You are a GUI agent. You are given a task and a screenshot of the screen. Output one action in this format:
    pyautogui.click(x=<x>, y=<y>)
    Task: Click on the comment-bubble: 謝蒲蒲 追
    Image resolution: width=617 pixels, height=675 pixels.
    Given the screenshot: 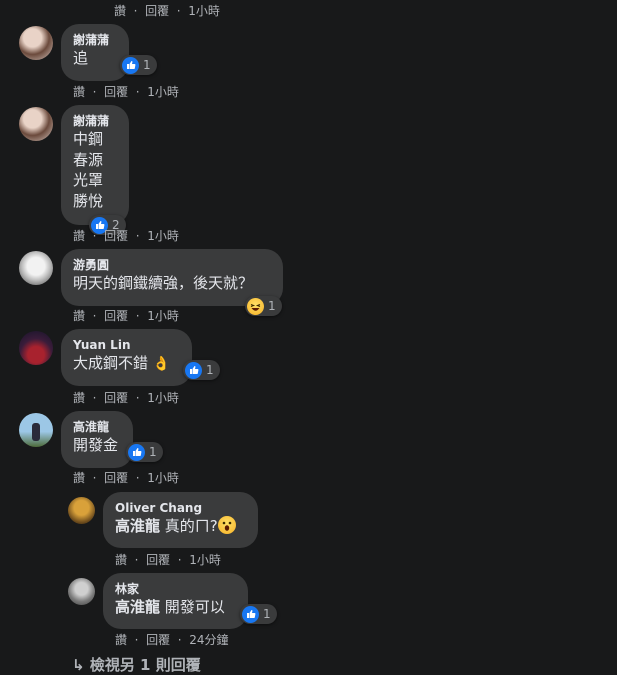 What is the action you would take?
    pyautogui.click(x=95, y=52)
    